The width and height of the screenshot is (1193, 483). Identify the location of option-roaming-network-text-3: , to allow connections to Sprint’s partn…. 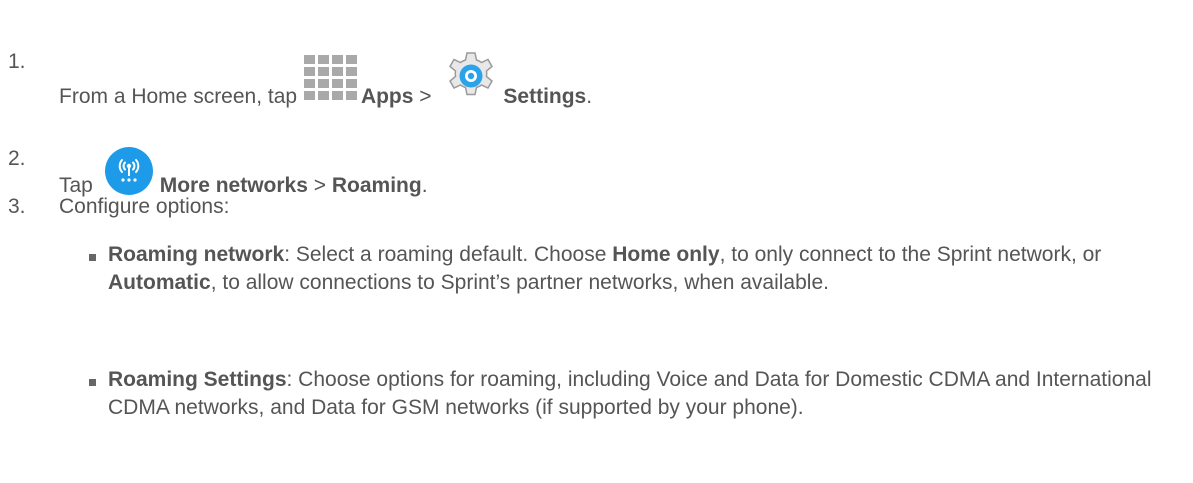
(519, 282).